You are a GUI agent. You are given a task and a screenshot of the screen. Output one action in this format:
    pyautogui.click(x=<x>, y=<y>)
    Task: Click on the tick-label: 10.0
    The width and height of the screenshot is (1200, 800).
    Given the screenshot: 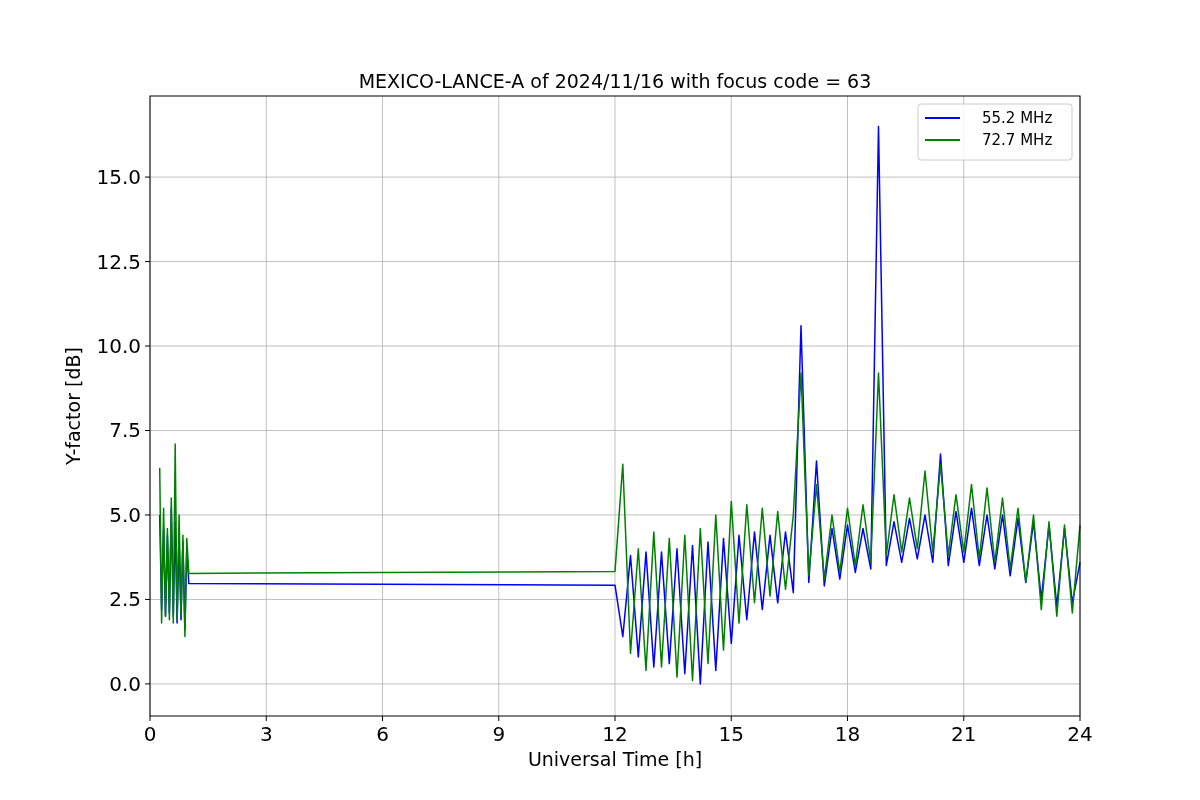 What is the action you would take?
    pyautogui.click(x=118, y=346)
    